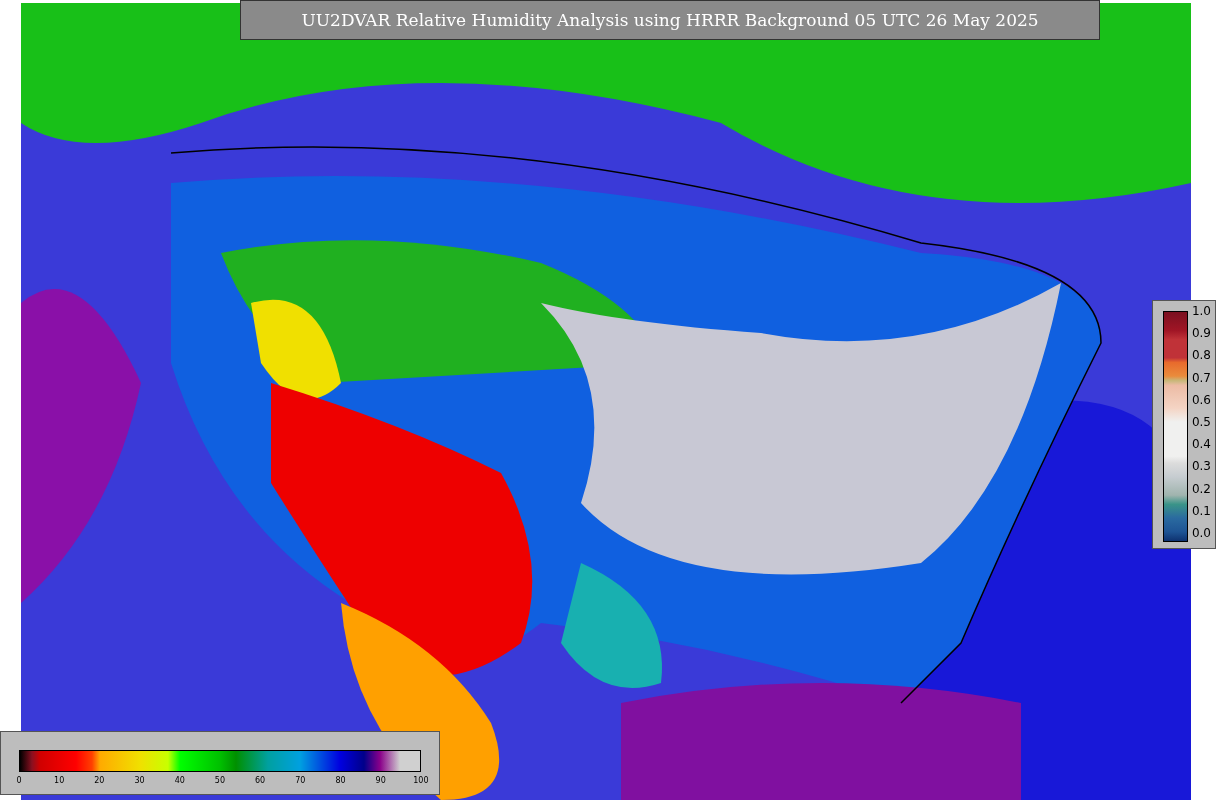  What do you see at coordinates (1201, 377) in the screenshot?
I see `tick-label: 0.7` at bounding box center [1201, 377].